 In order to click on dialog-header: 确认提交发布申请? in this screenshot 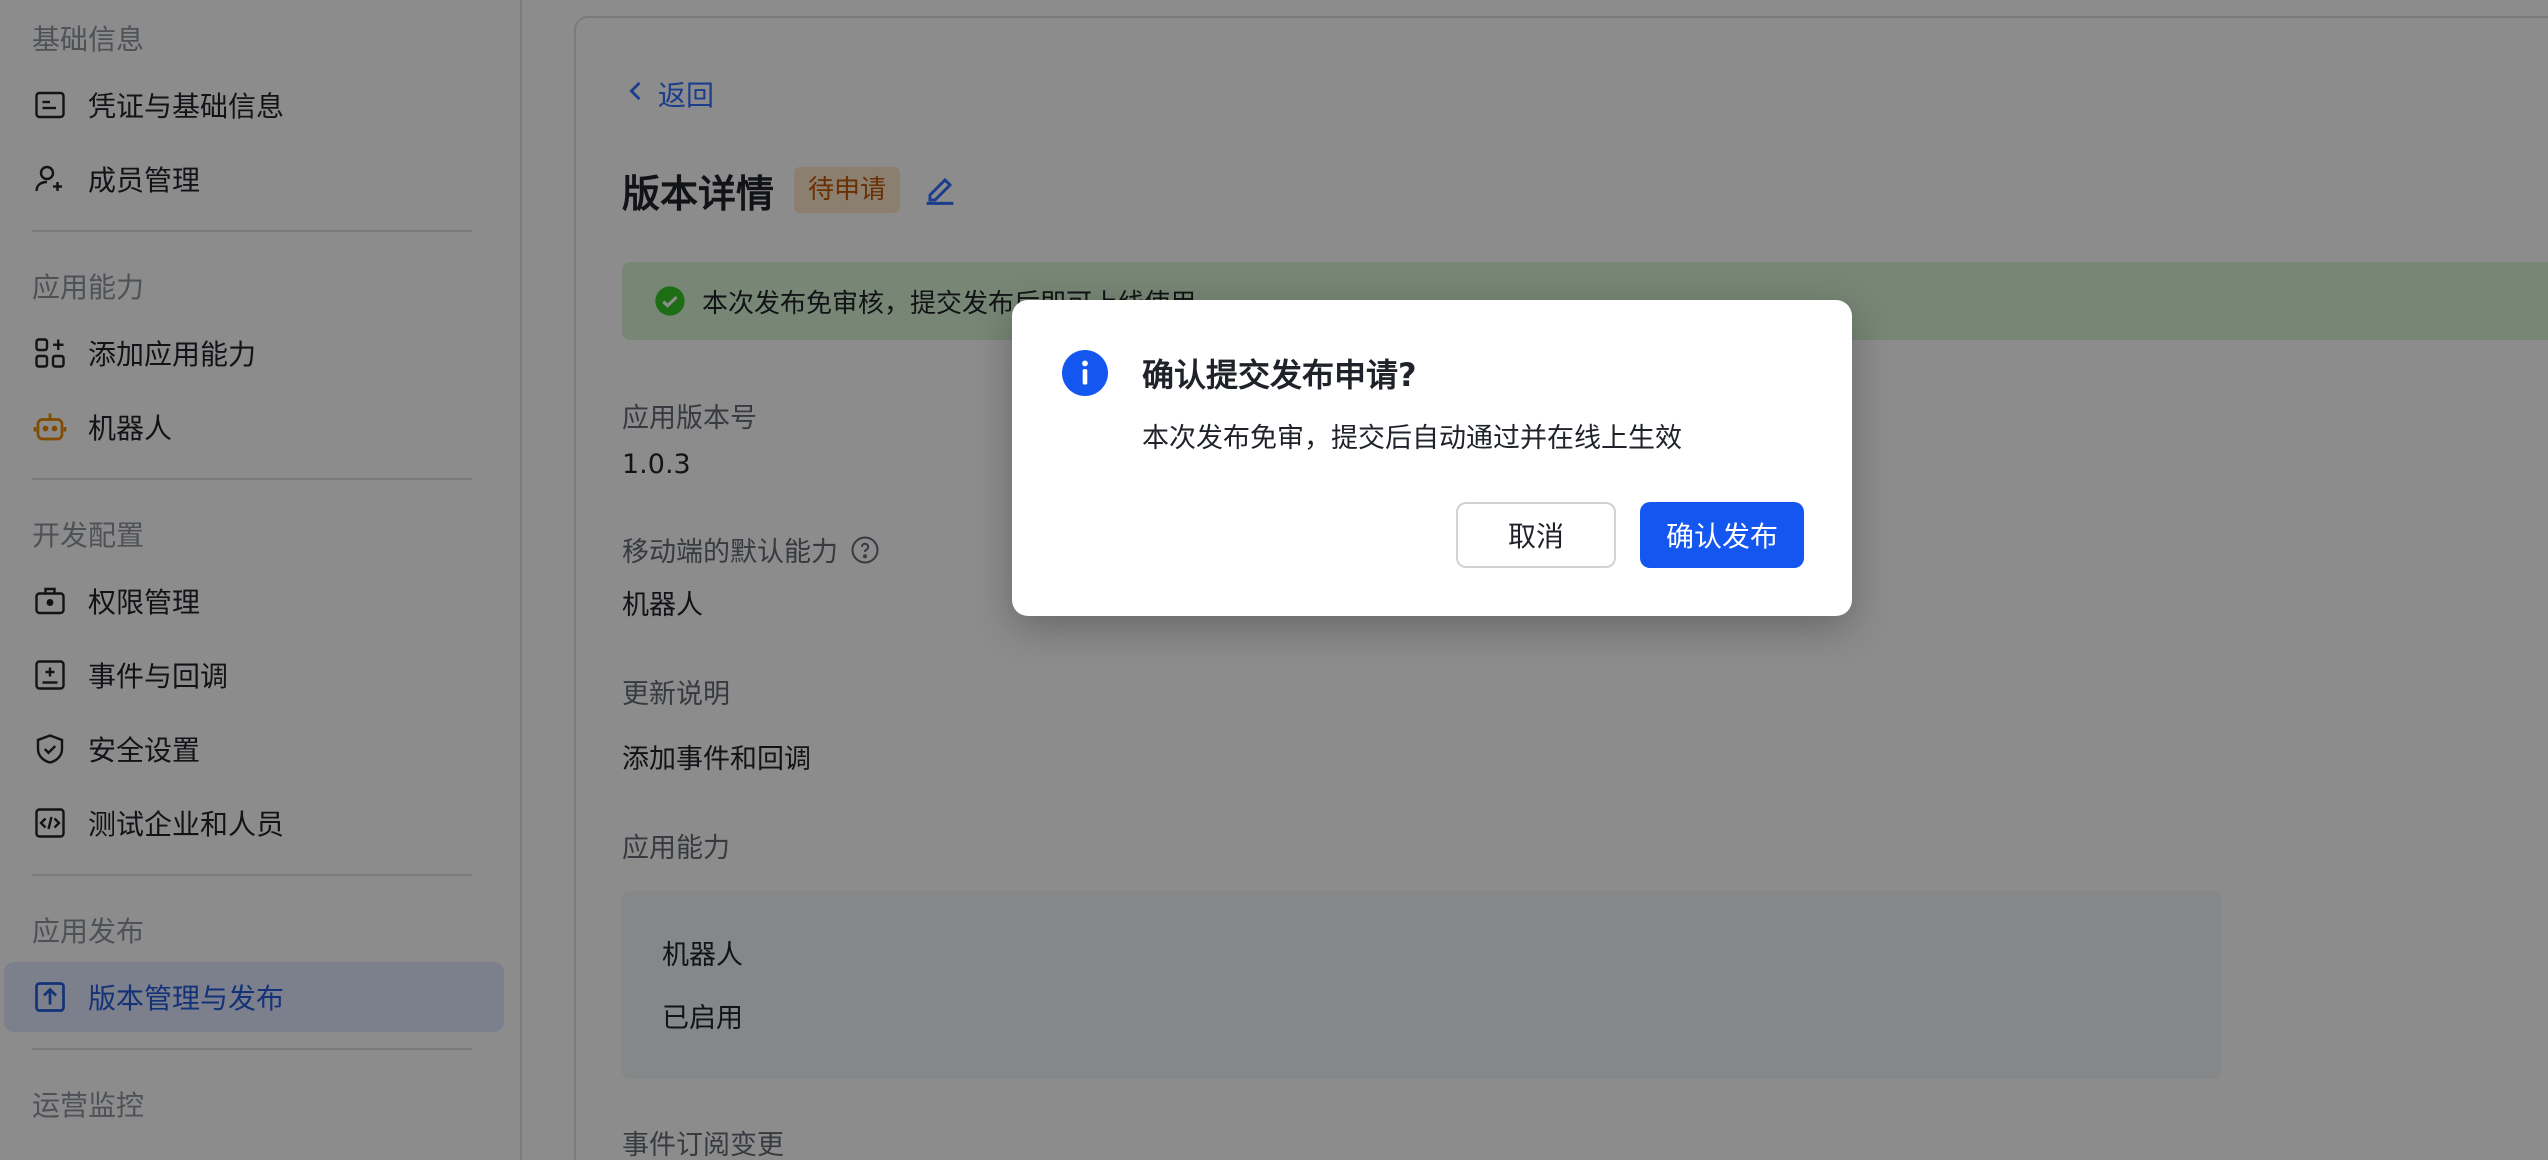, I will do `click(1433, 373)`.